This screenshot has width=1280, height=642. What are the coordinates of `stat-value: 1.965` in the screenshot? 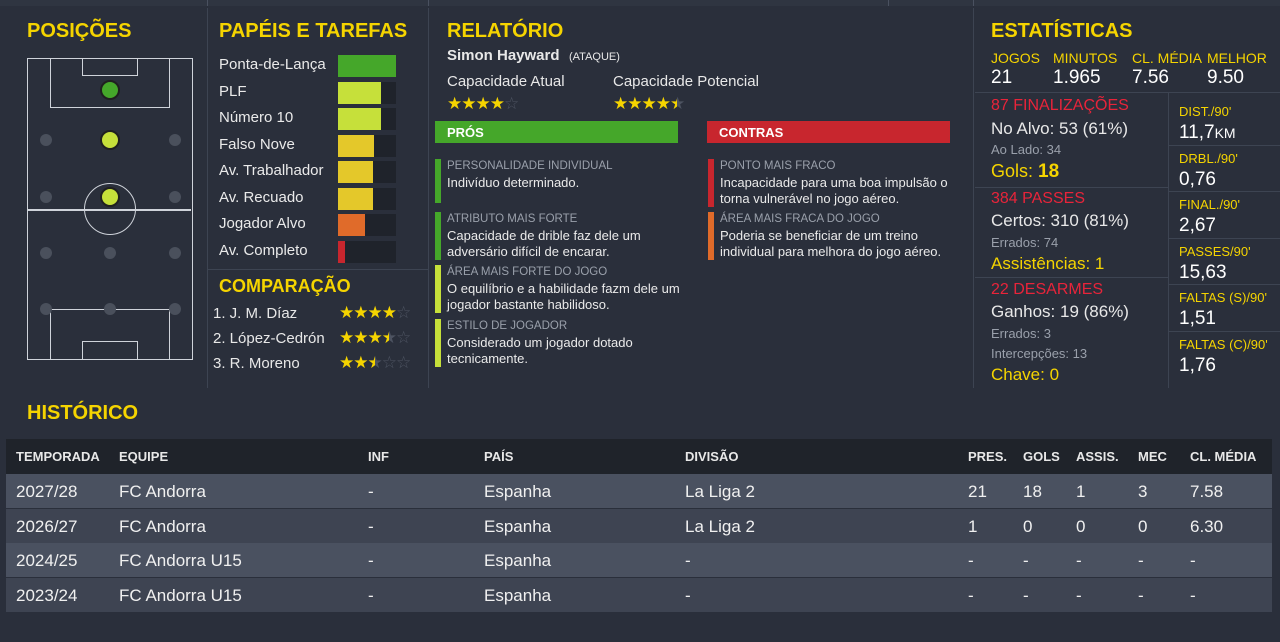 It's located at (1077, 77).